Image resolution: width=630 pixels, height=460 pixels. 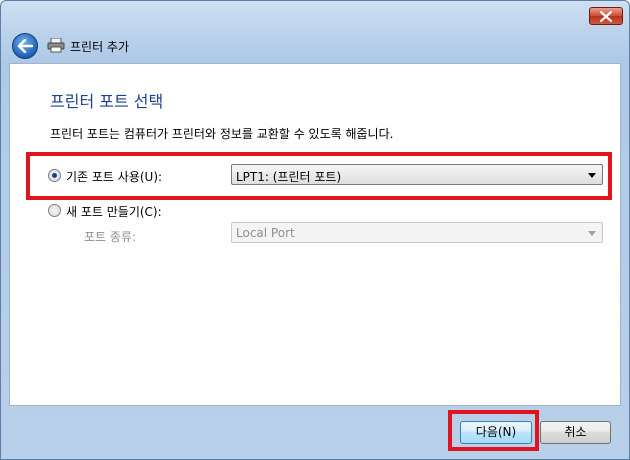 I want to click on existing-port-radio, so click(x=54, y=175).